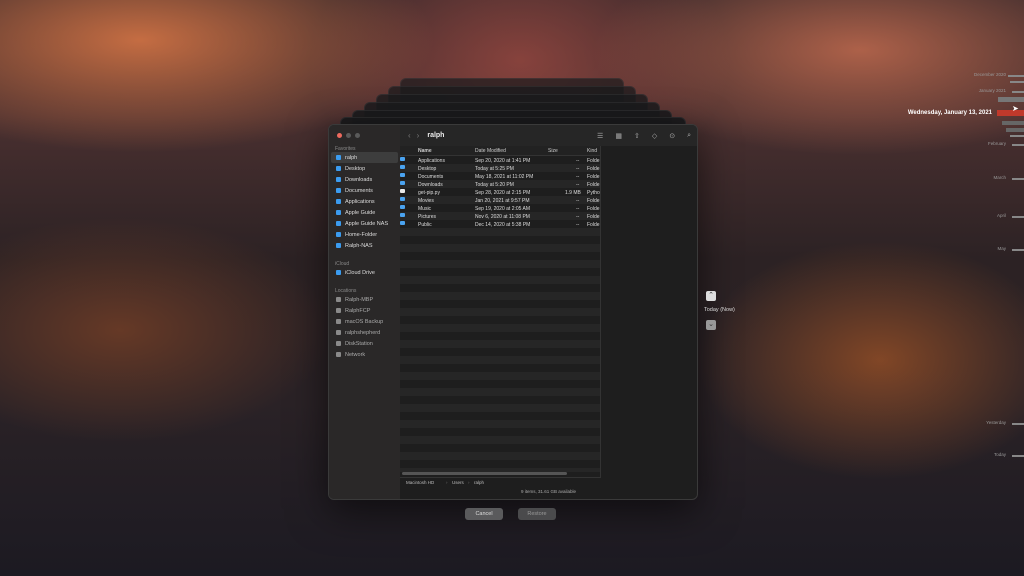  Describe the element at coordinates (409, 135) in the screenshot. I see `back-icon: ‹` at that location.